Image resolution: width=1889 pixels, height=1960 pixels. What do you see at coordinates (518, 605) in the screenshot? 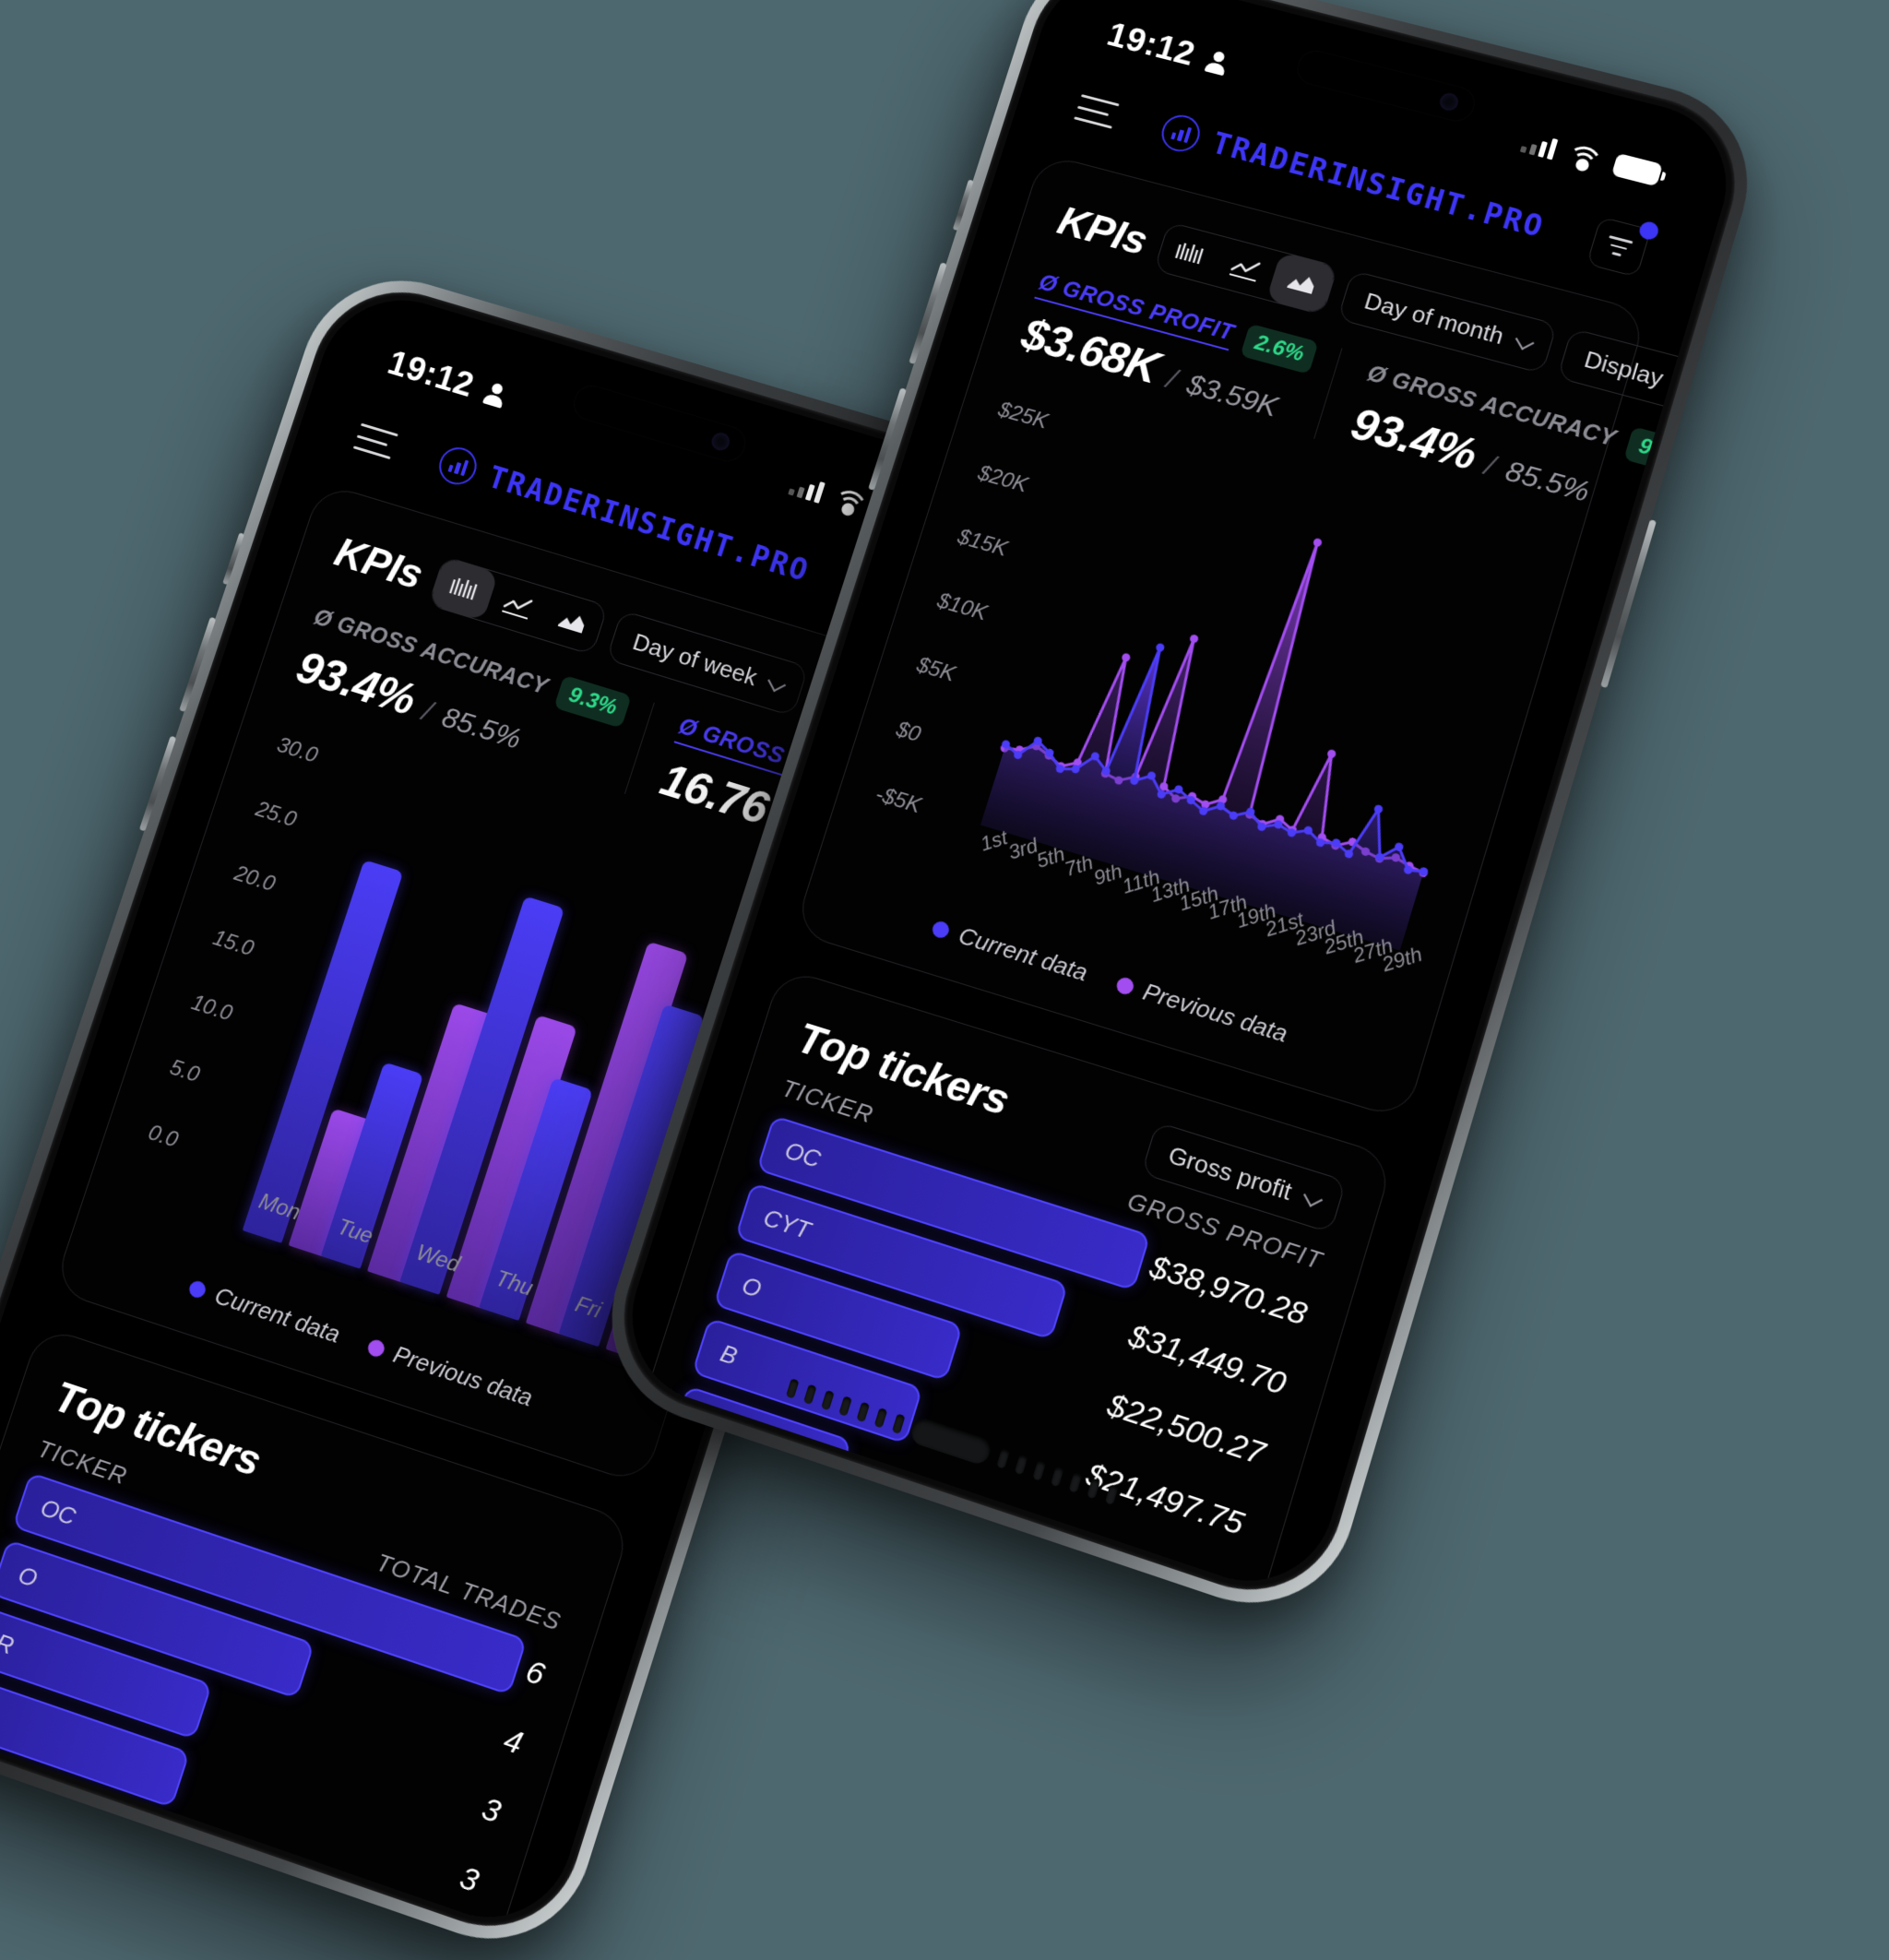
I see `chart-type-toggle-left` at bounding box center [518, 605].